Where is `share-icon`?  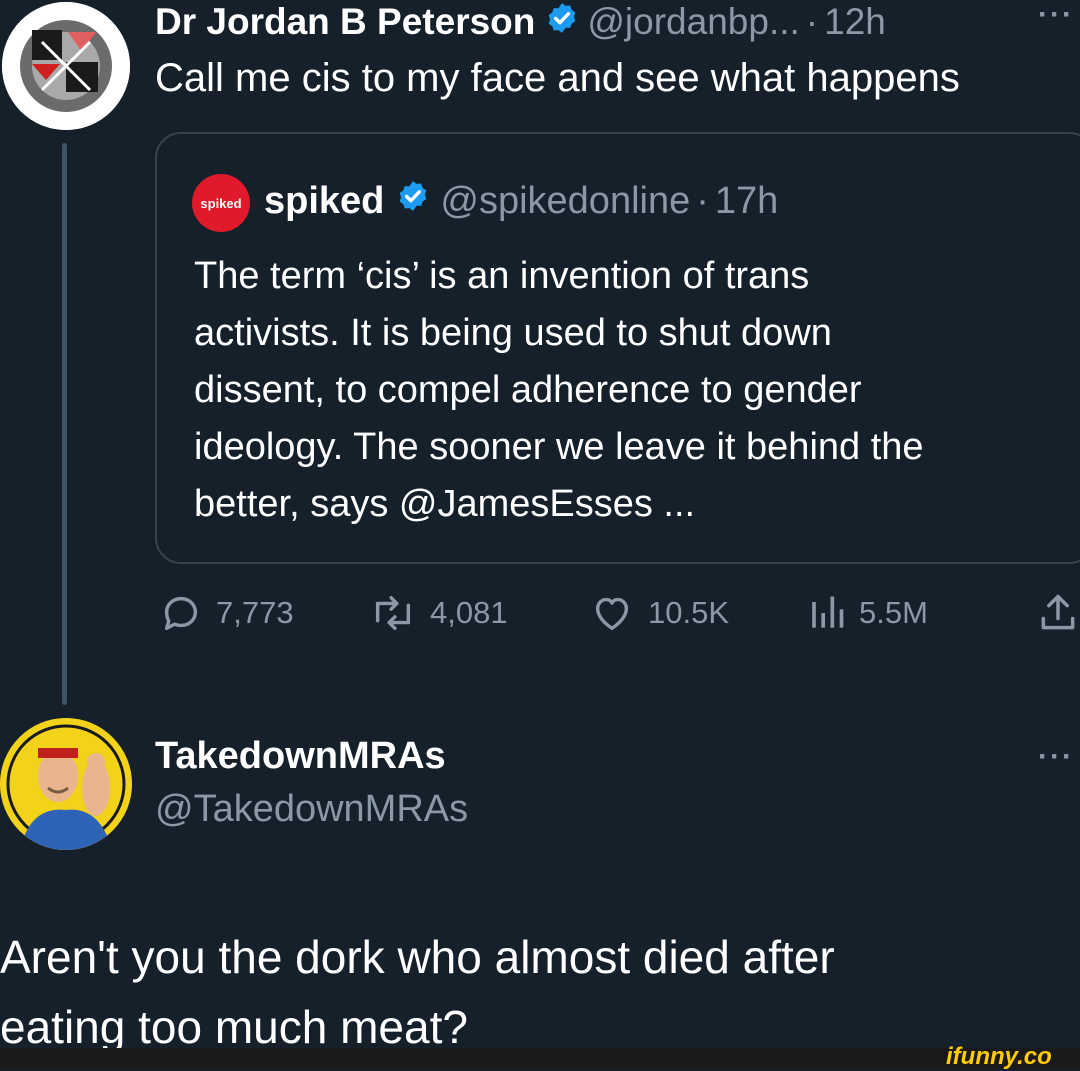 share-icon is located at coordinates (1058, 612).